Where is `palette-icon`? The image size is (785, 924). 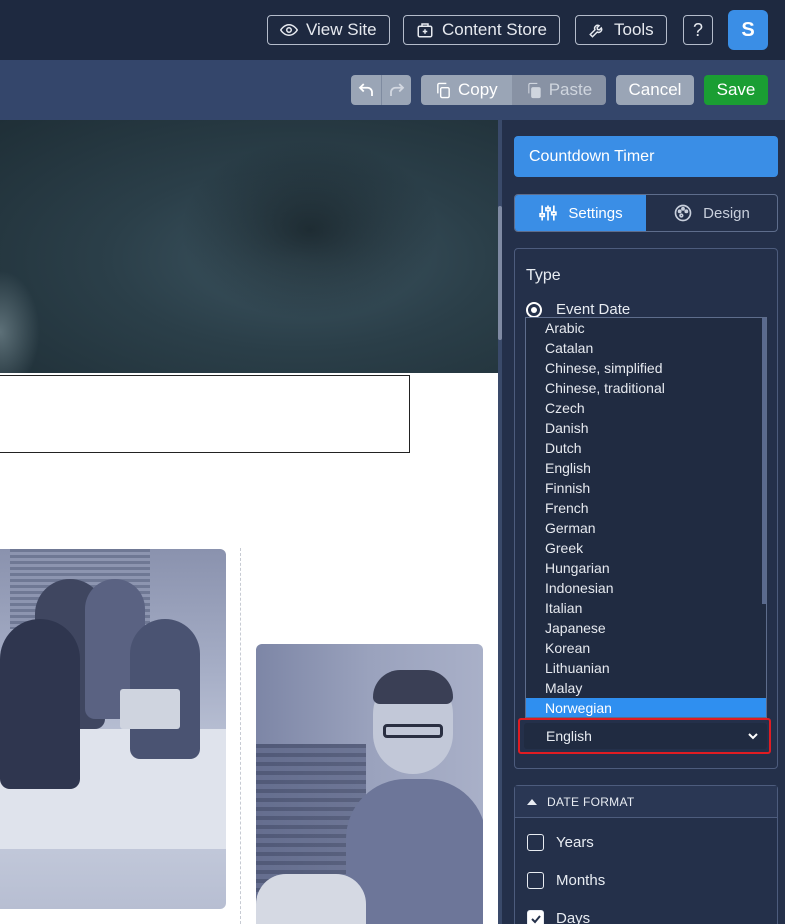
palette-icon is located at coordinates (683, 213).